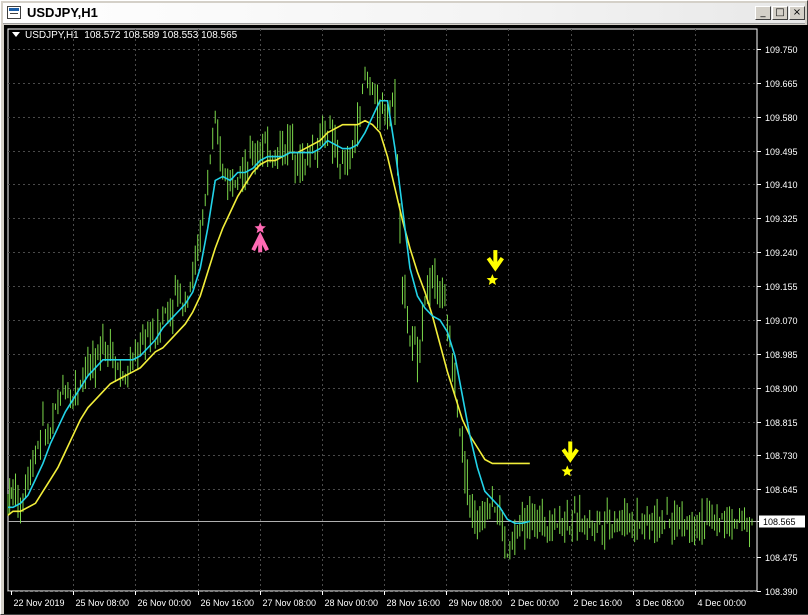 Image resolution: width=808 pixels, height=615 pixels. I want to click on x-tick-label: 26 Nov 00:00, so click(165, 603).